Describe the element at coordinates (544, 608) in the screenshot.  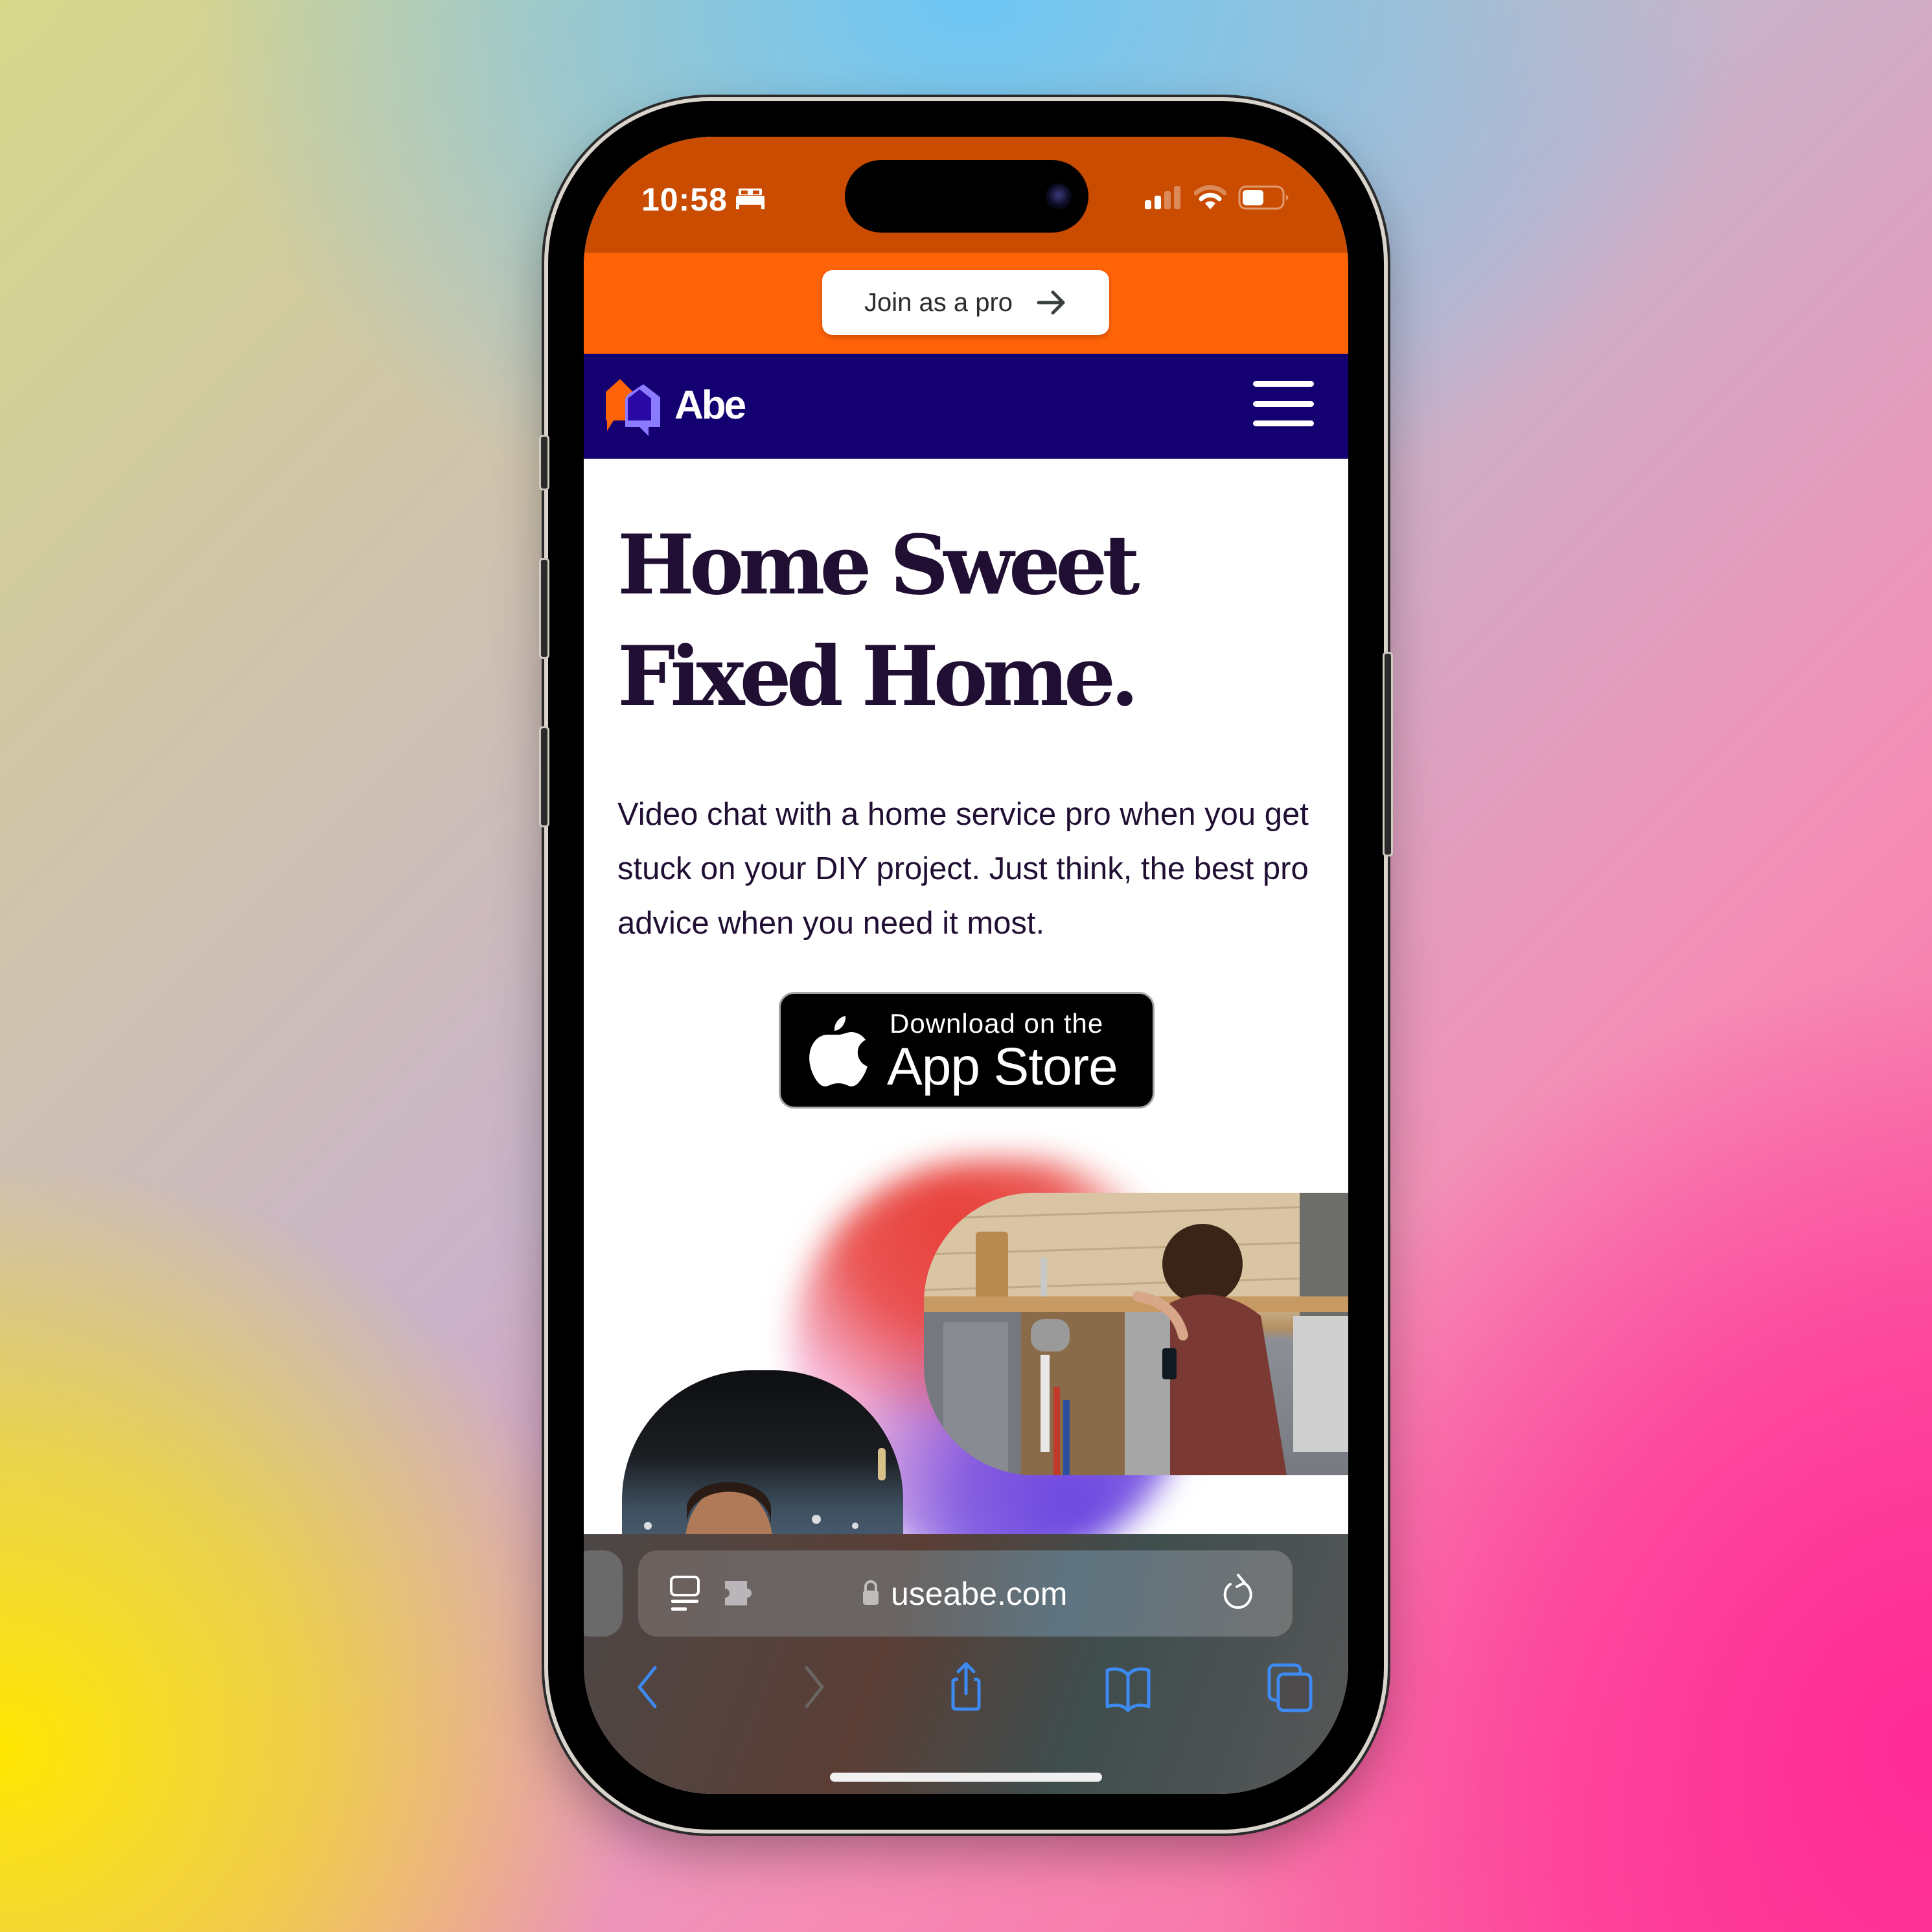
I see `volume-up-button` at that location.